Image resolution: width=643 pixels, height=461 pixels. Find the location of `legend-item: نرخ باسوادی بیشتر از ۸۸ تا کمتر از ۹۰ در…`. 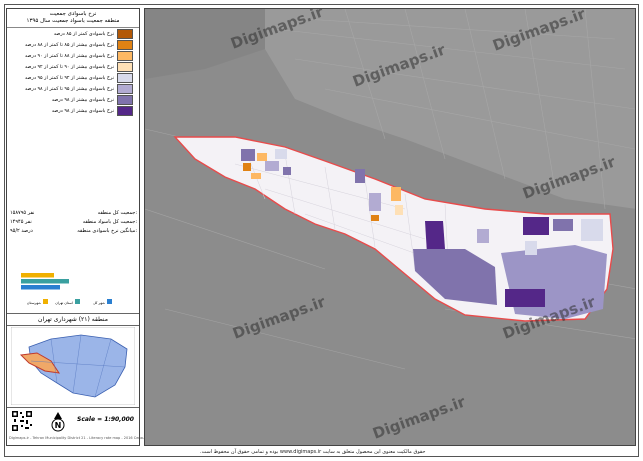

legend-item: نرخ باسوادی بیشتر از ۸۸ تا کمتر از ۹۰ در… is located at coordinates (73, 56).